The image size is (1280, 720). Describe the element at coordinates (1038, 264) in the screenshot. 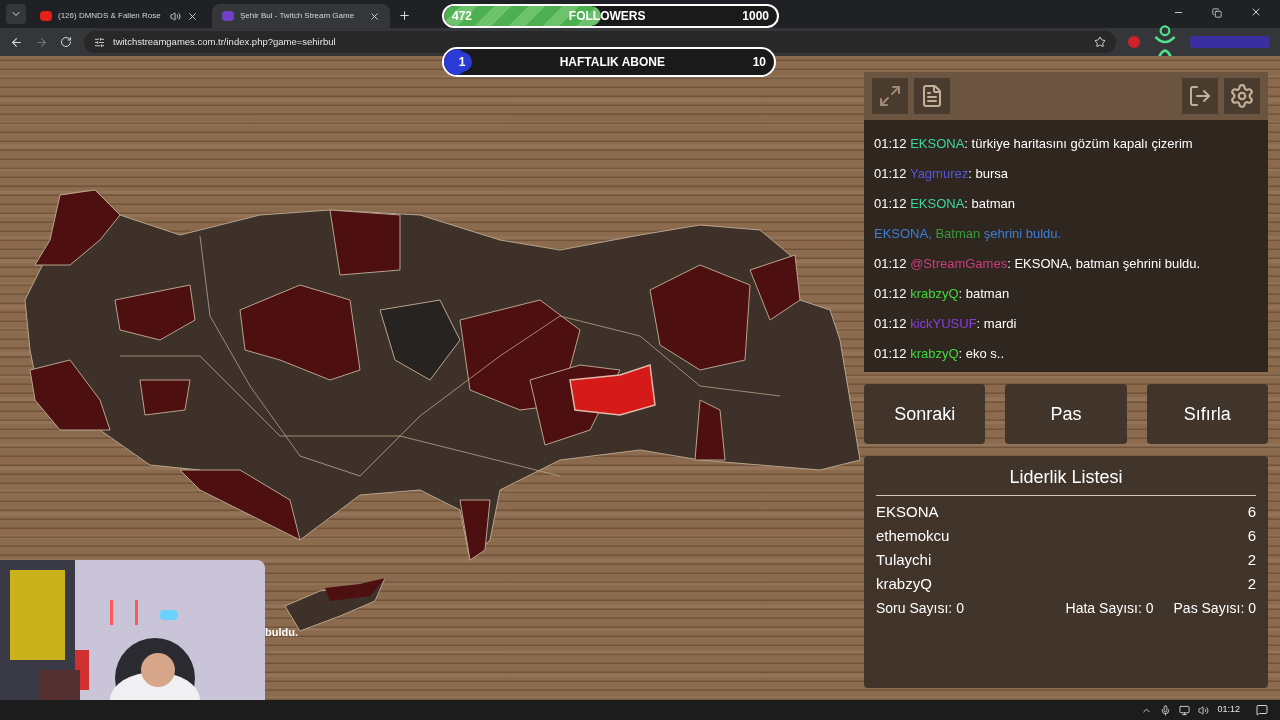

I see `chat-message: 01:12 @StreamGames: EKSONA, batman şehrini buldu.` at that location.